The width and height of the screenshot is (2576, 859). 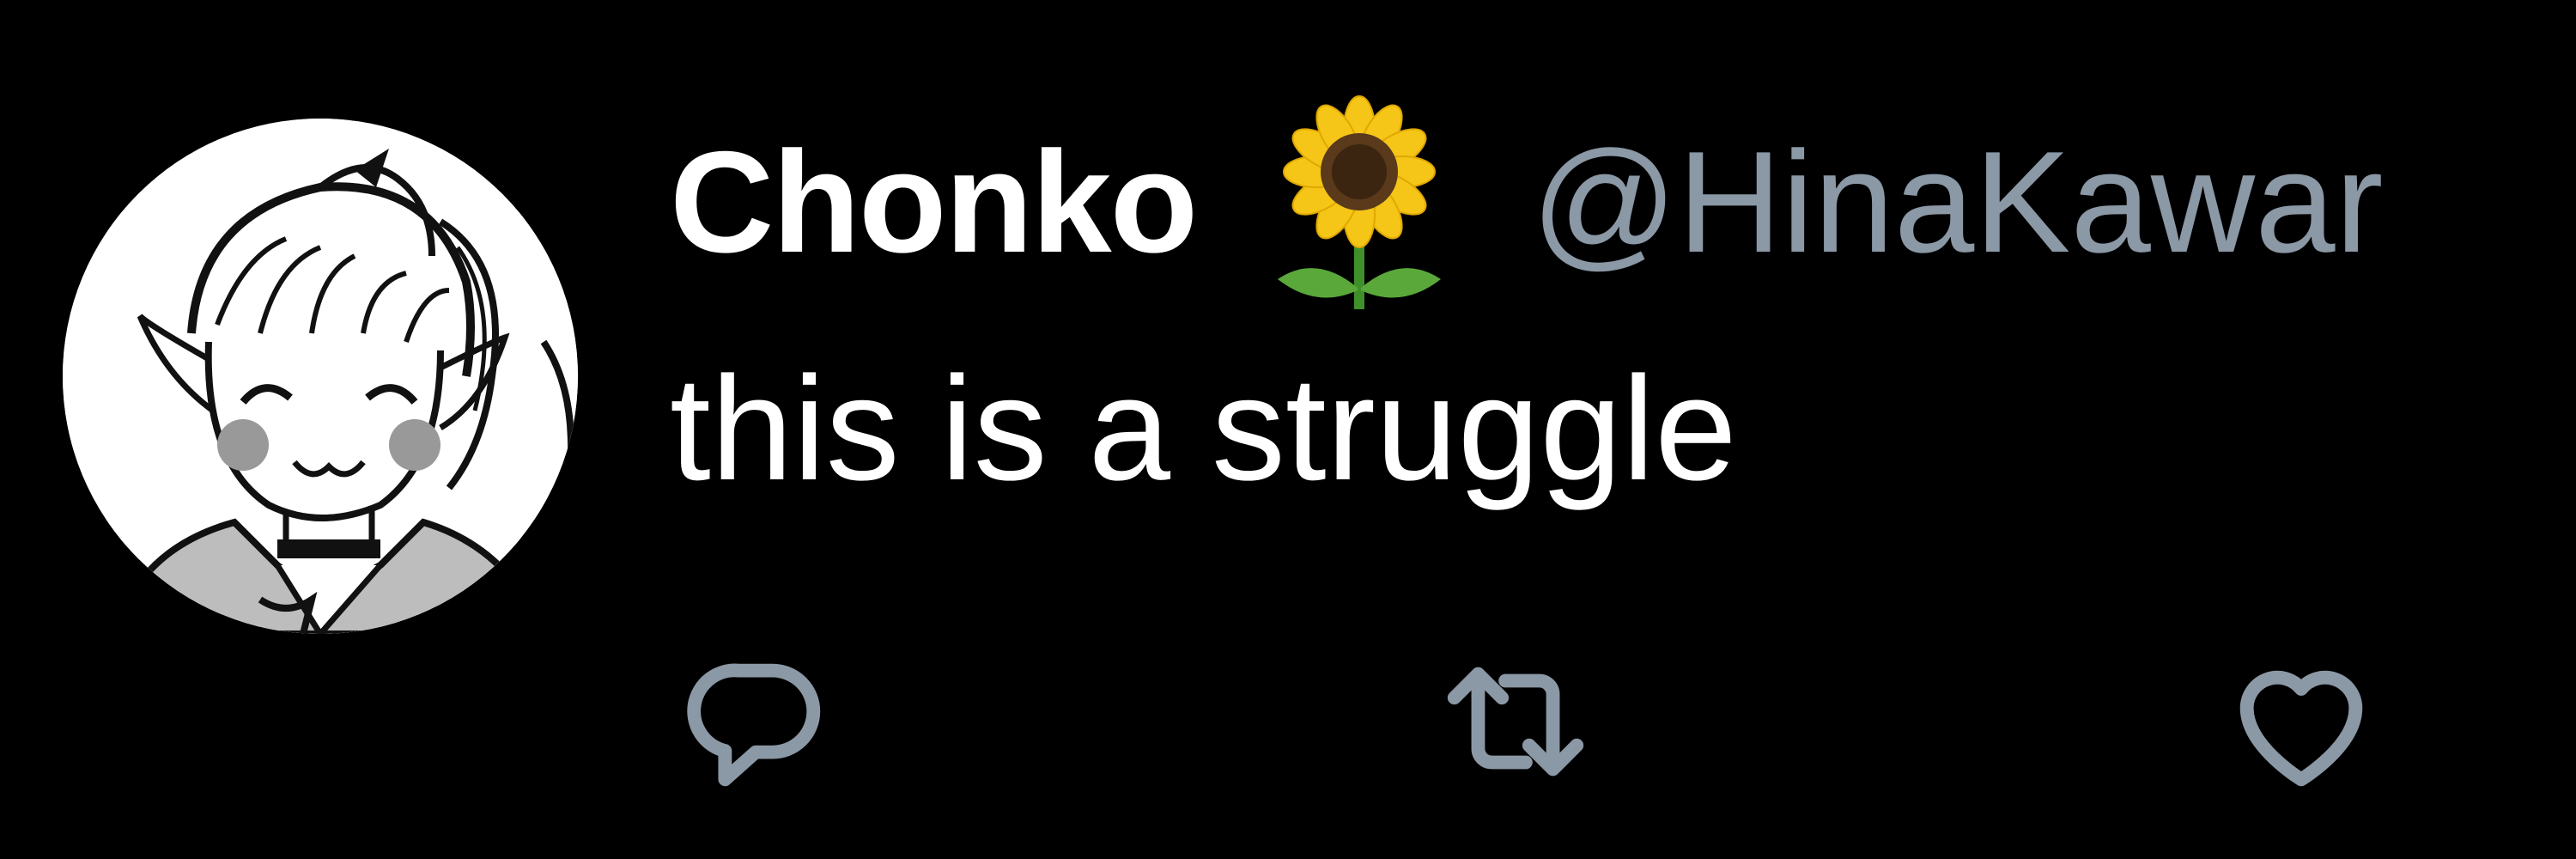 What do you see at coordinates (1203, 429) in the screenshot?
I see `tweet-text: this is a struggle` at bounding box center [1203, 429].